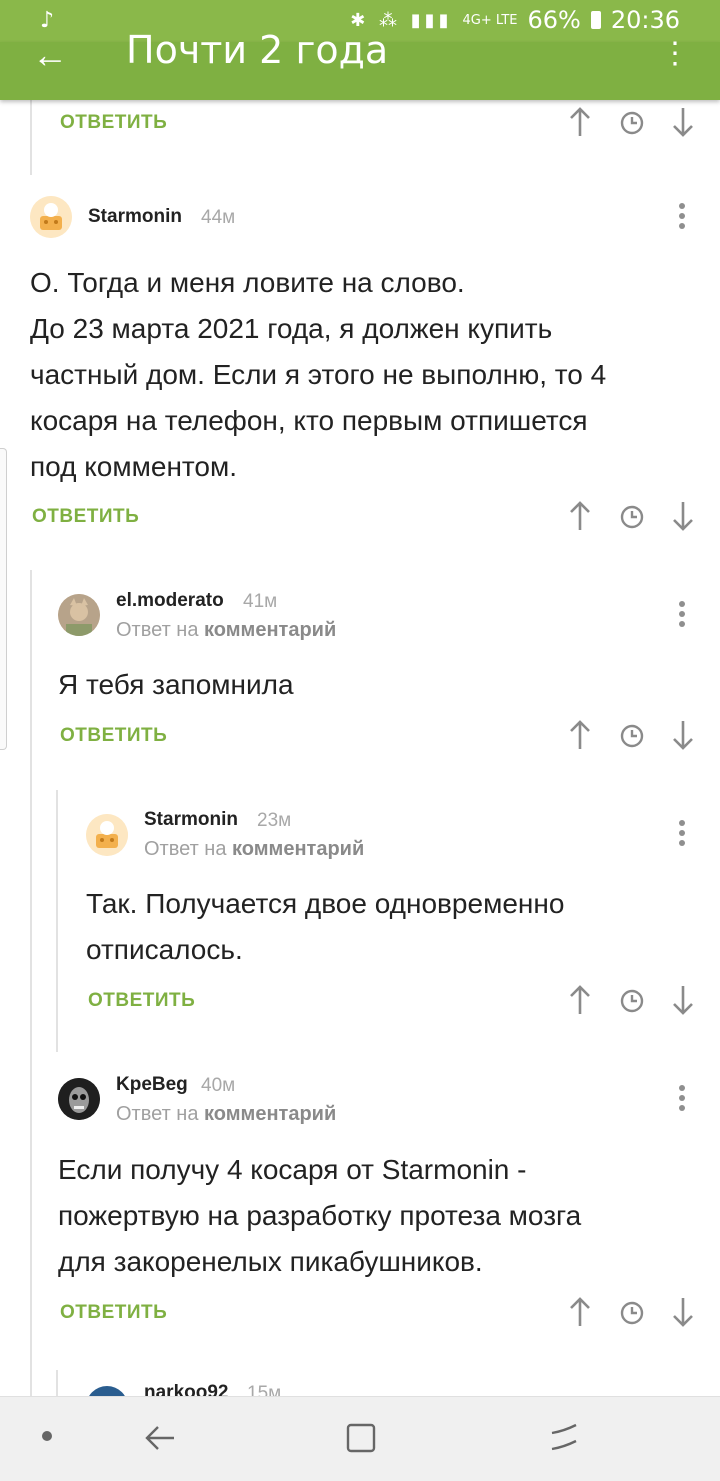  What do you see at coordinates (50, 55) in the screenshot?
I see `arrow-left-icon: ←` at bounding box center [50, 55].